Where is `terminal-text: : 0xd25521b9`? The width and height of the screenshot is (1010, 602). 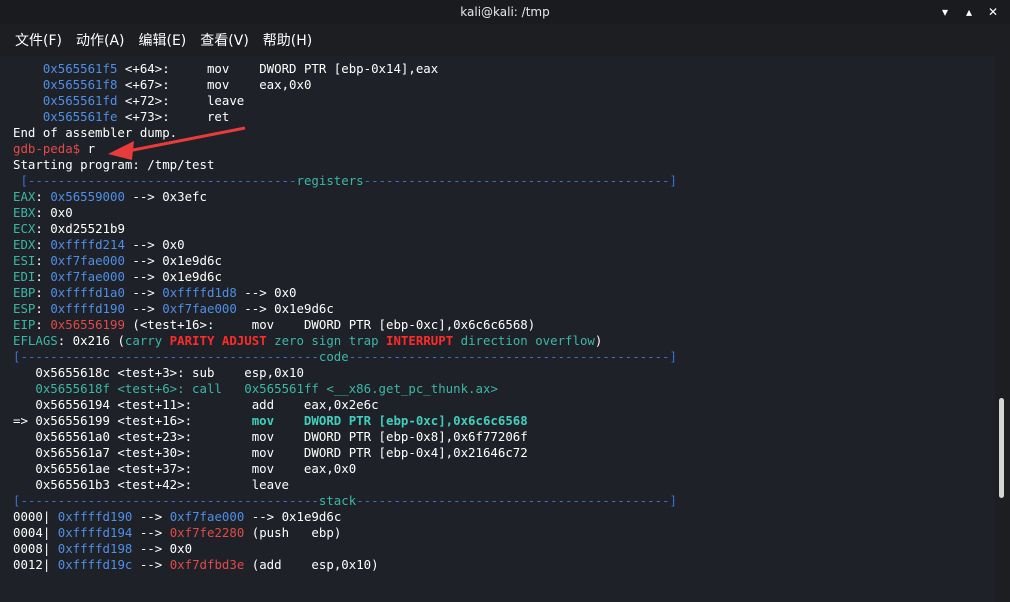
terminal-text: : 0xd25521b9 is located at coordinates (80, 228).